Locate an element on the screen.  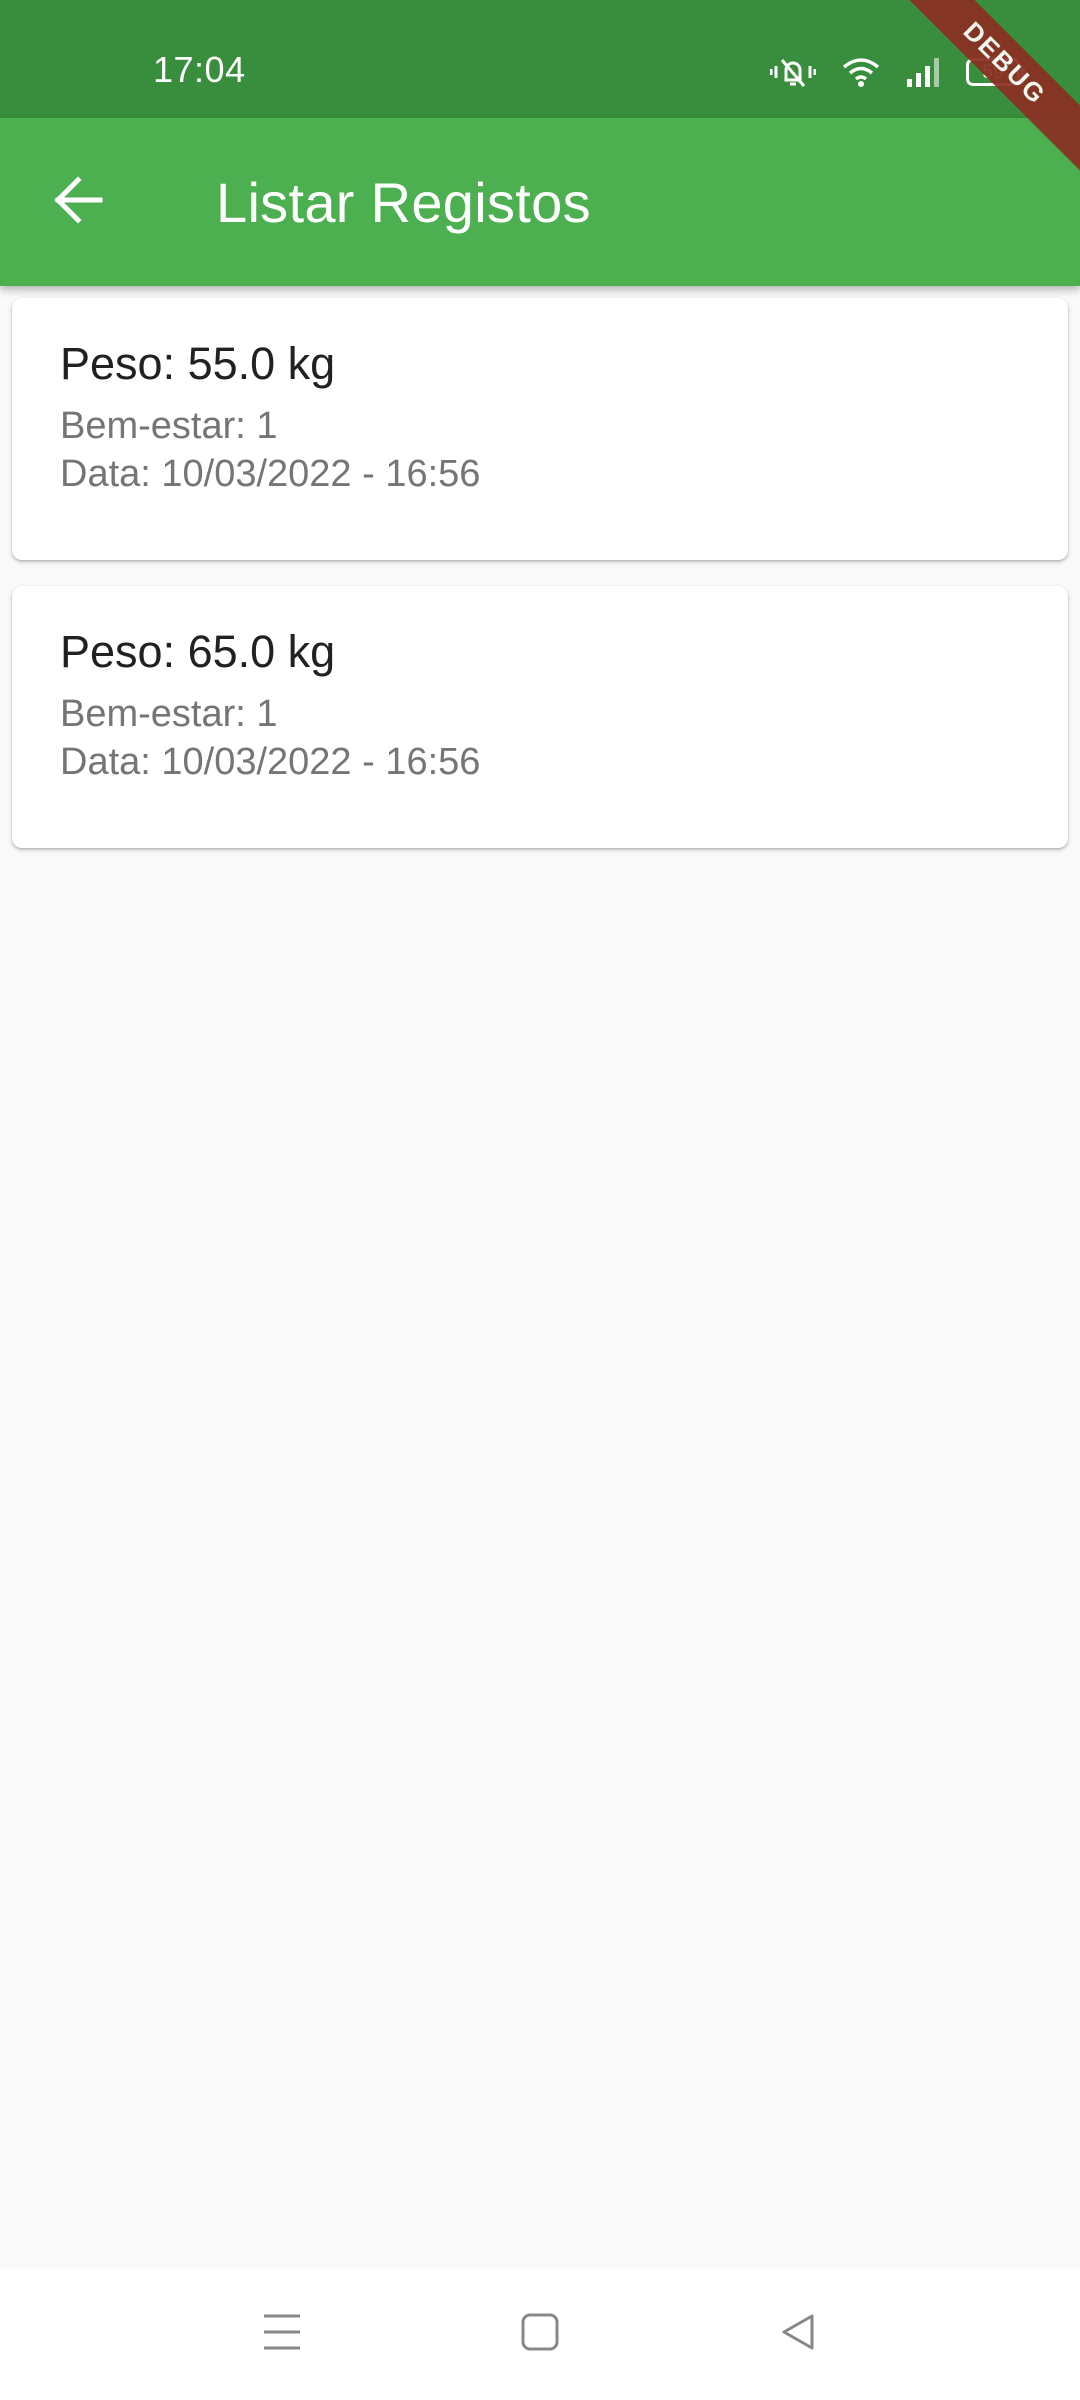
home-icon is located at coordinates (540, 2334).